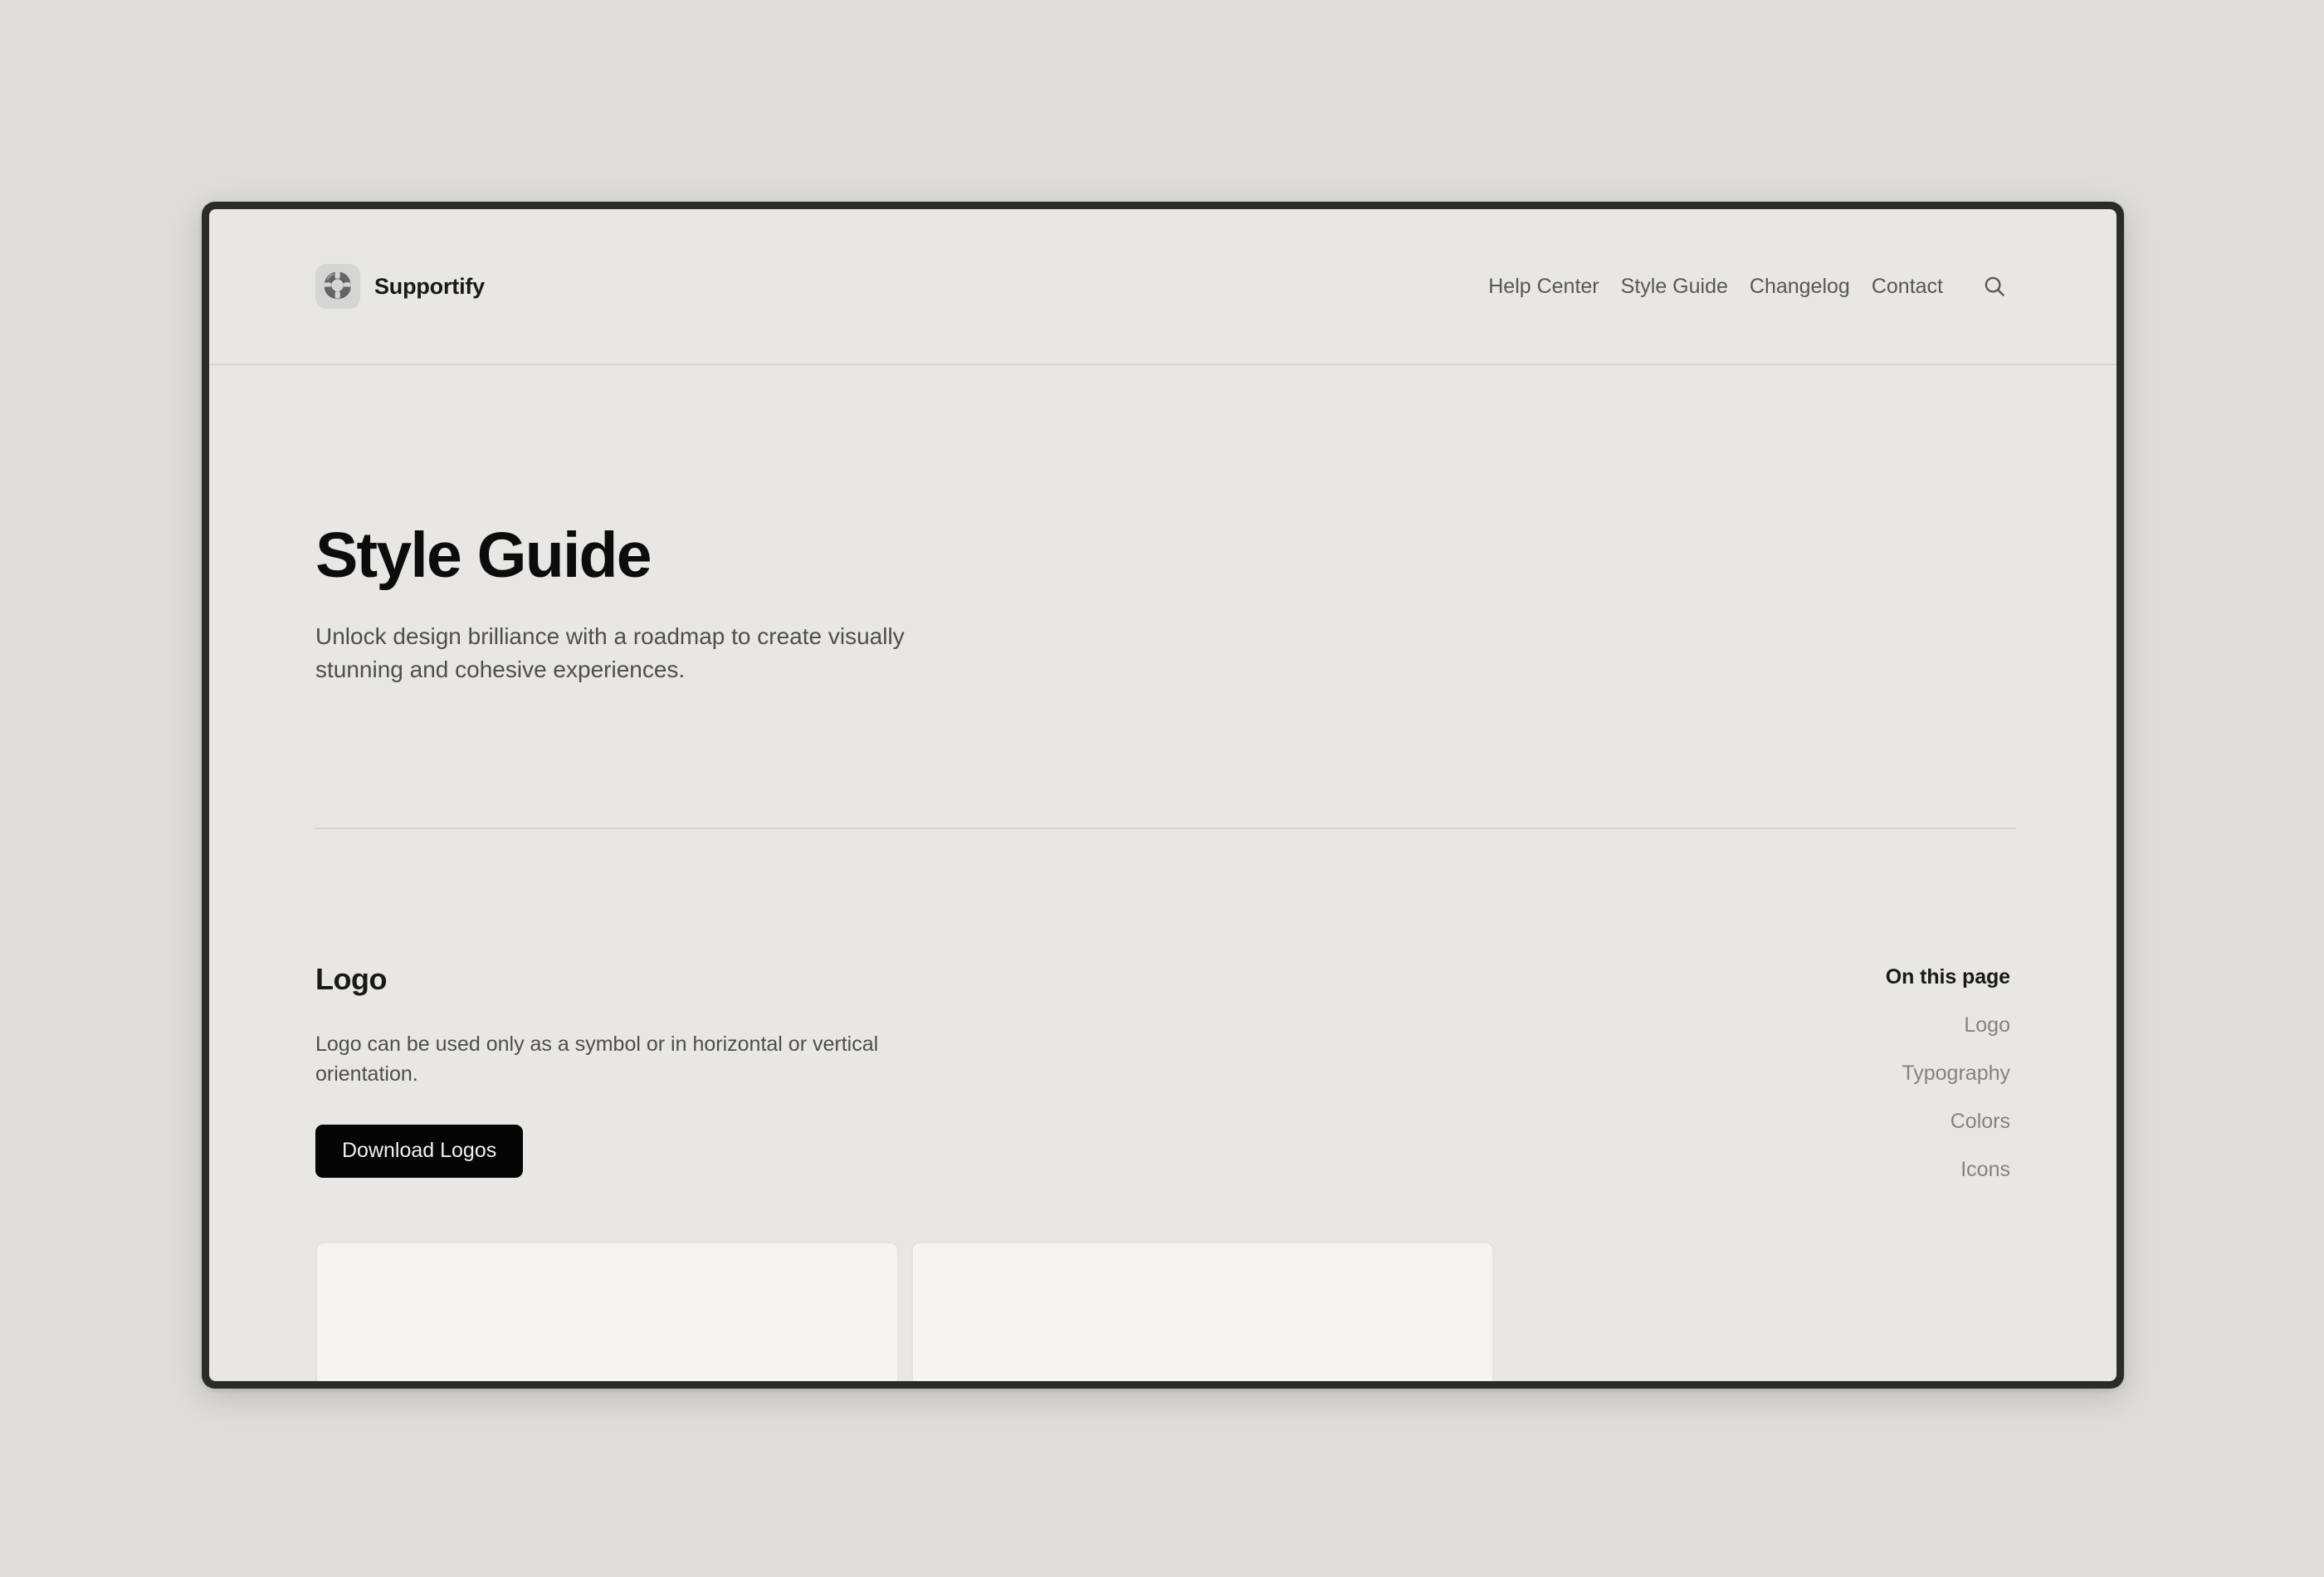 The image size is (2324, 1577). Describe the element at coordinates (419, 1152) in the screenshot. I see `download-logos-button: Download Logos` at that location.